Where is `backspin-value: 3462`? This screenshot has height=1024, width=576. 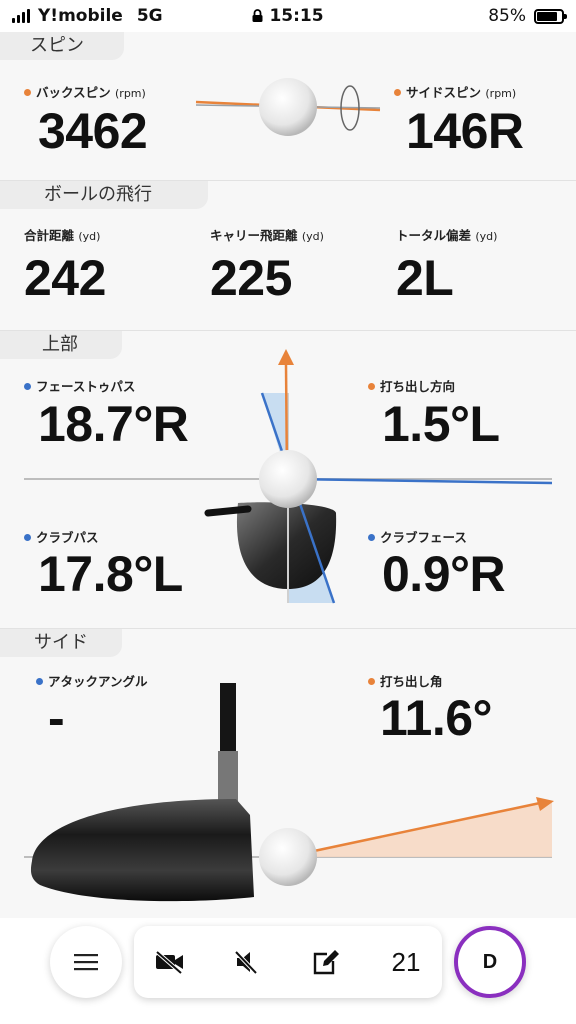 backspin-value: 3462 is located at coordinates (93, 131).